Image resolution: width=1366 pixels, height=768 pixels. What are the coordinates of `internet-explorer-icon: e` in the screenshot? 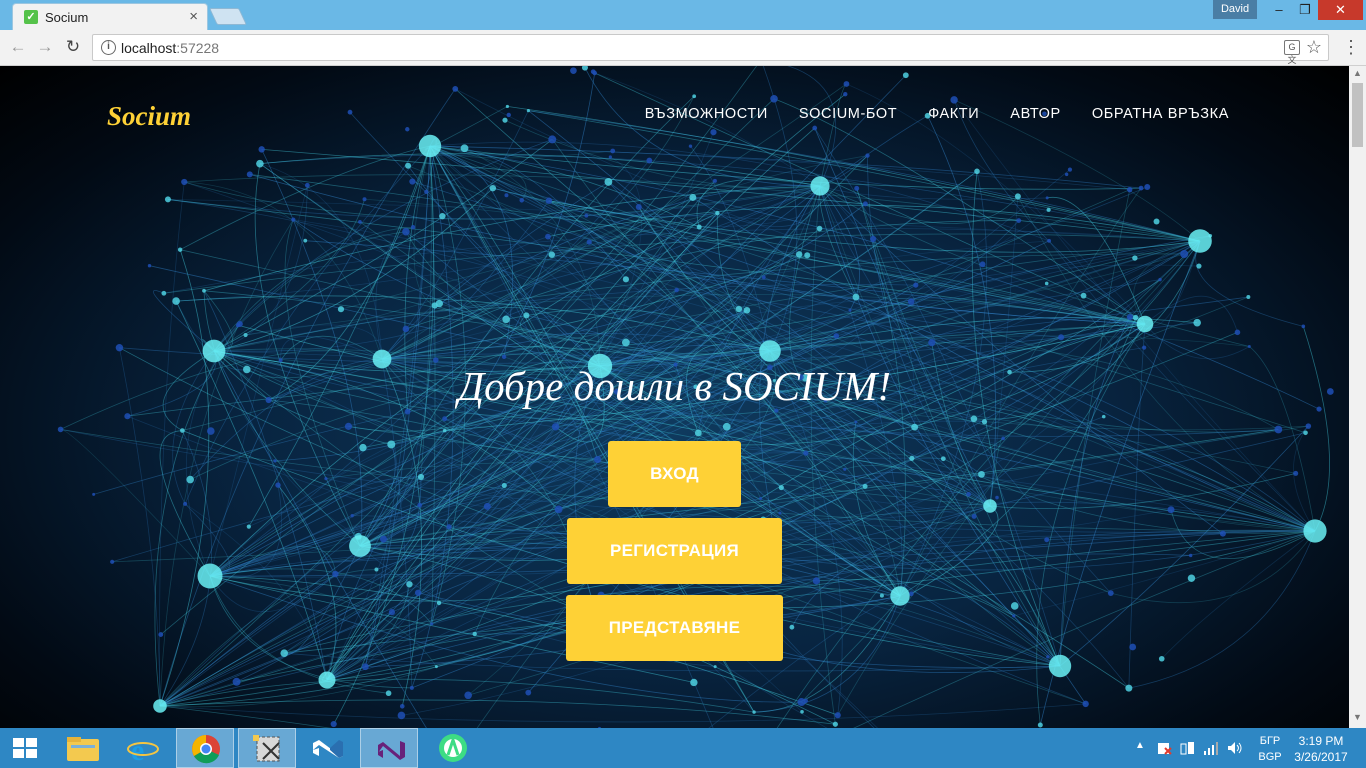 It's located at (143, 748).